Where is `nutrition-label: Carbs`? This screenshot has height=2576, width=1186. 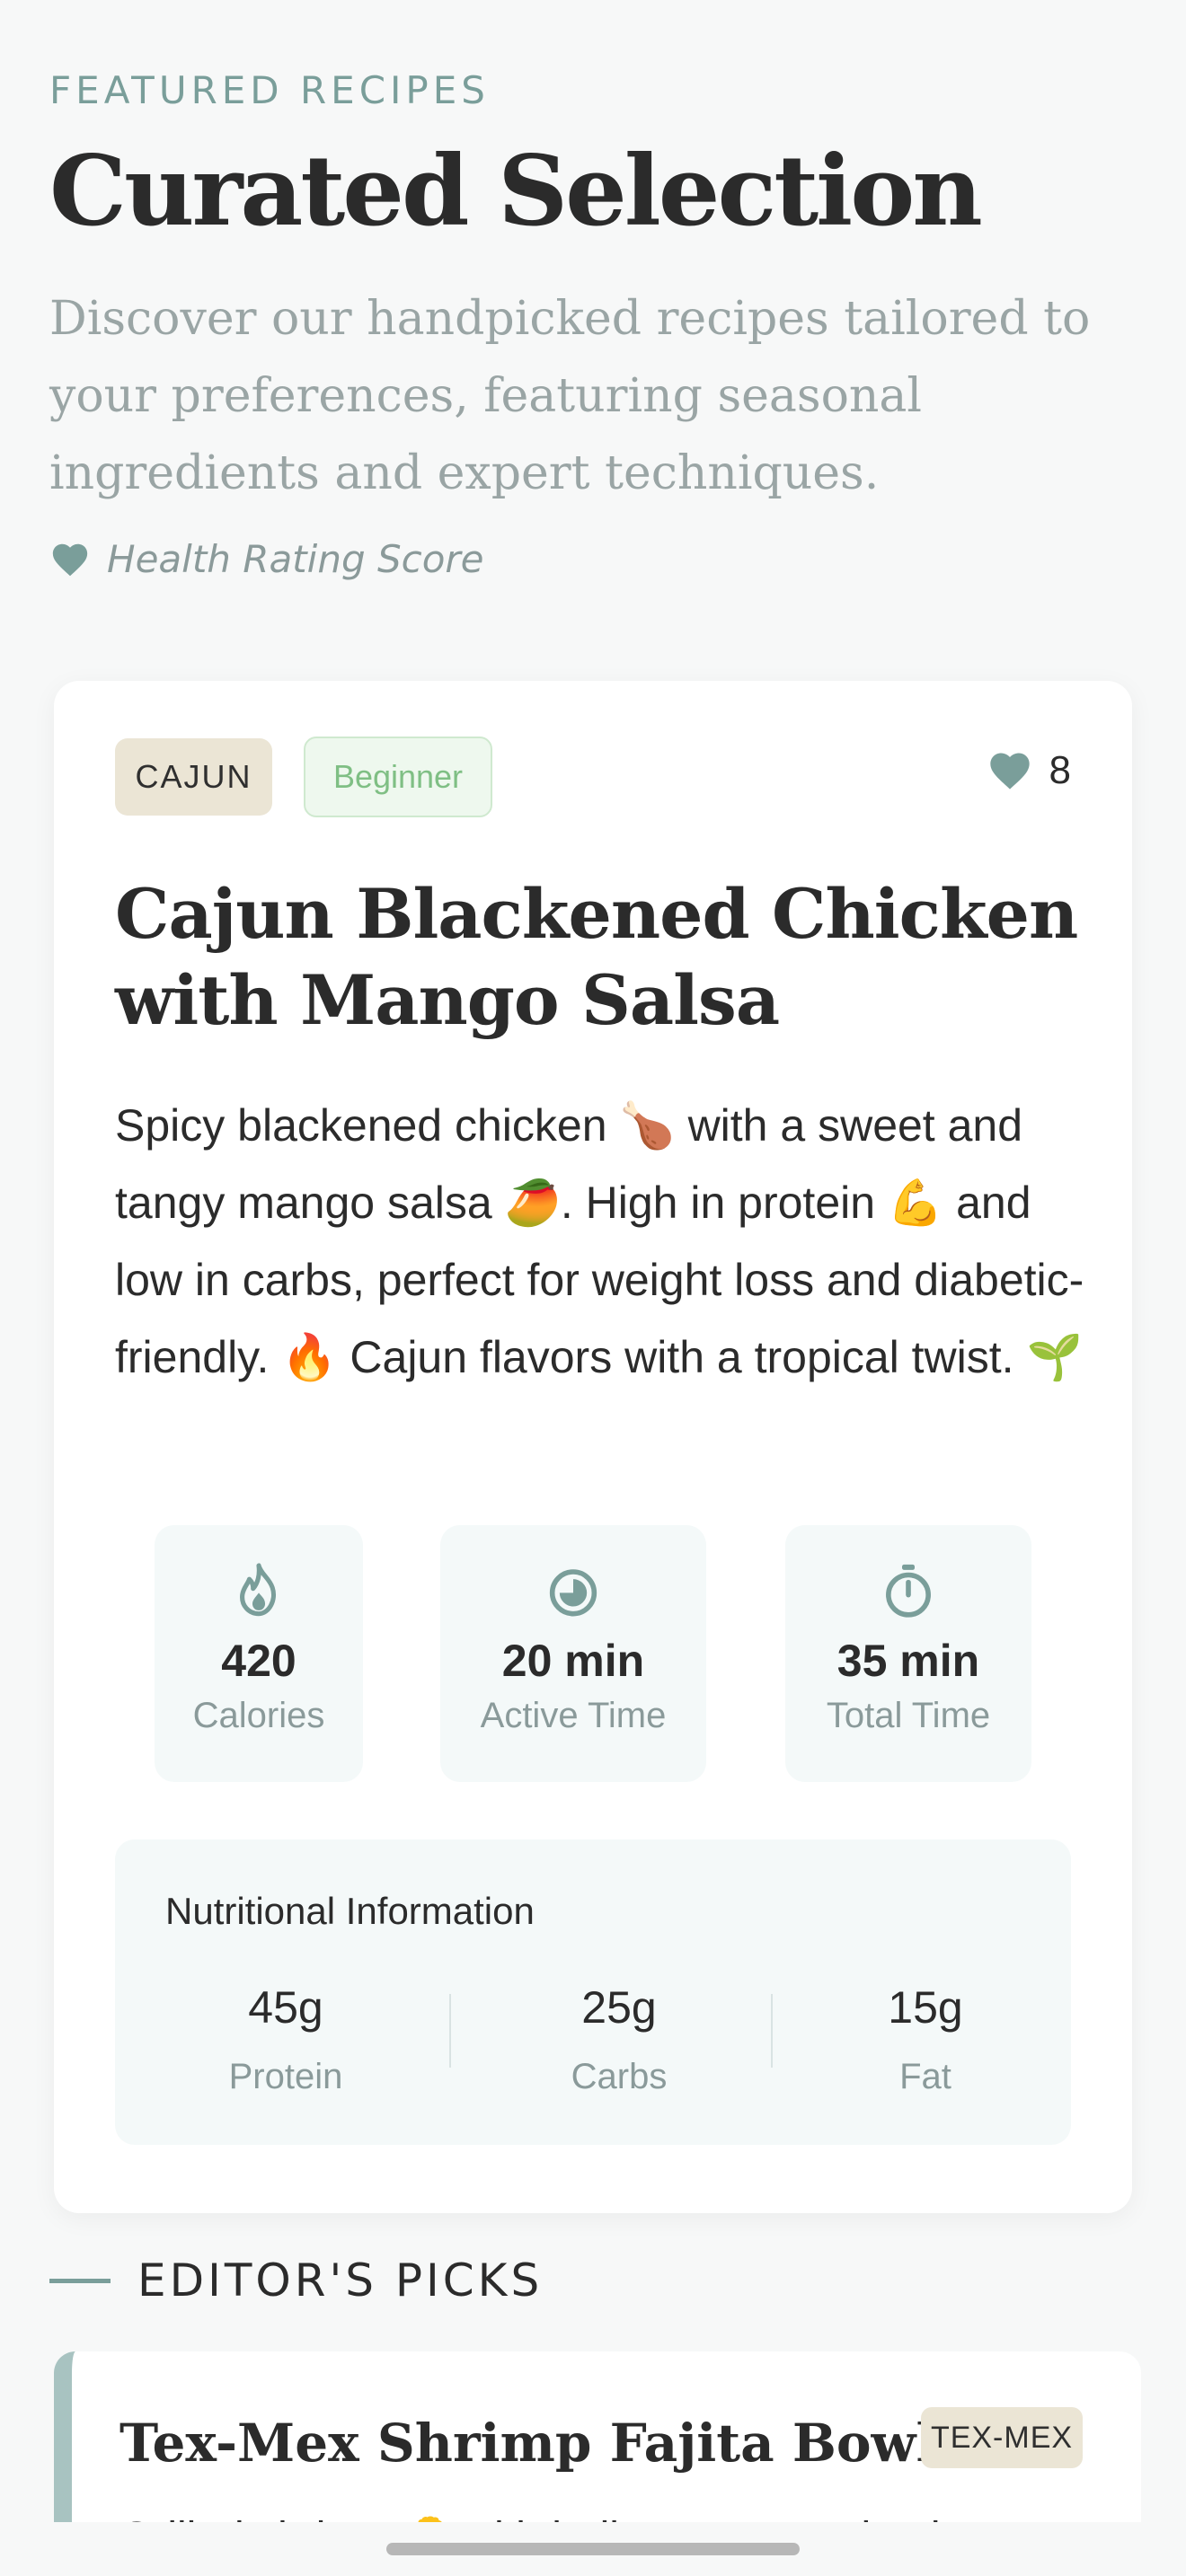 nutrition-label: Carbs is located at coordinates (619, 2076).